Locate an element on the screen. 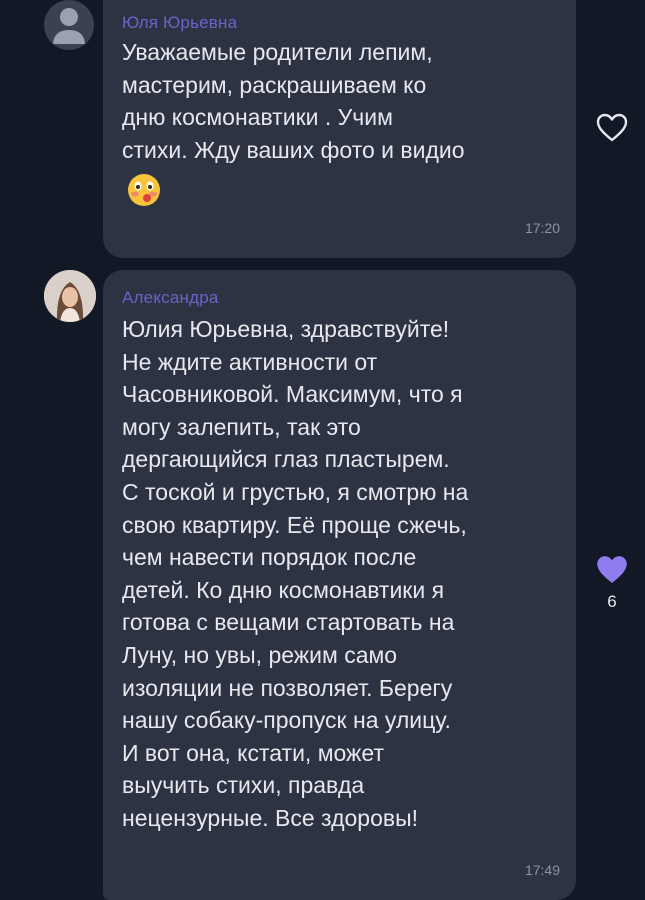 This screenshot has height=900, width=645. profile-photo-icon is located at coordinates (70, 296).